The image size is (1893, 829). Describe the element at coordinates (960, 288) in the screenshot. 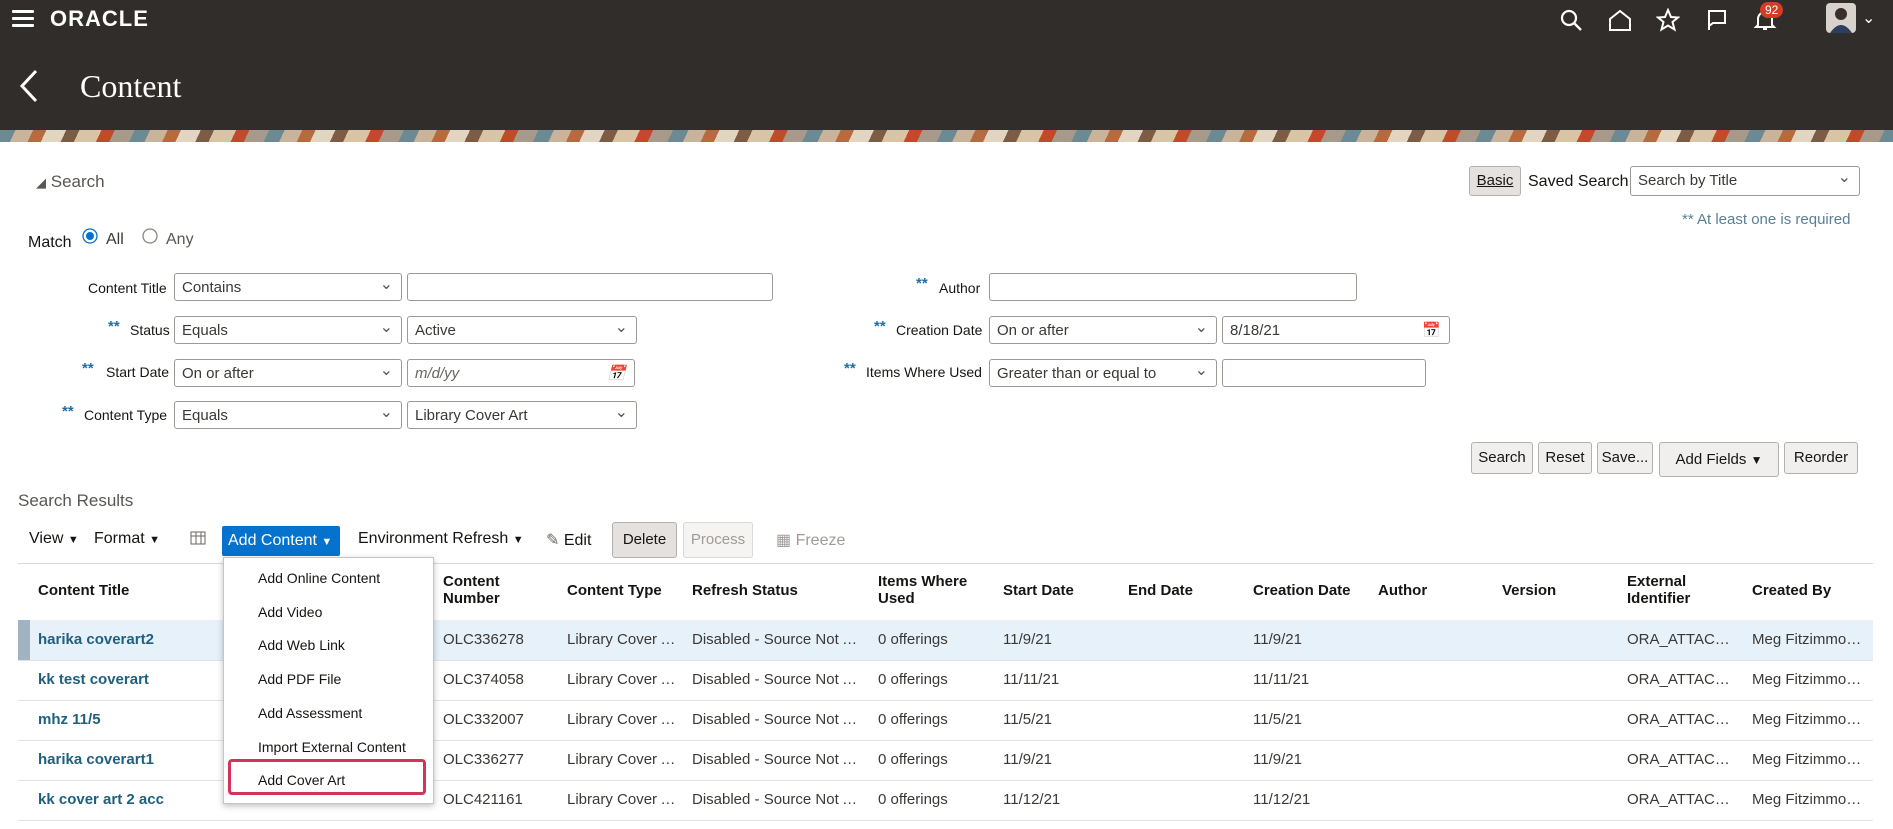

I see `author-label: Author` at that location.